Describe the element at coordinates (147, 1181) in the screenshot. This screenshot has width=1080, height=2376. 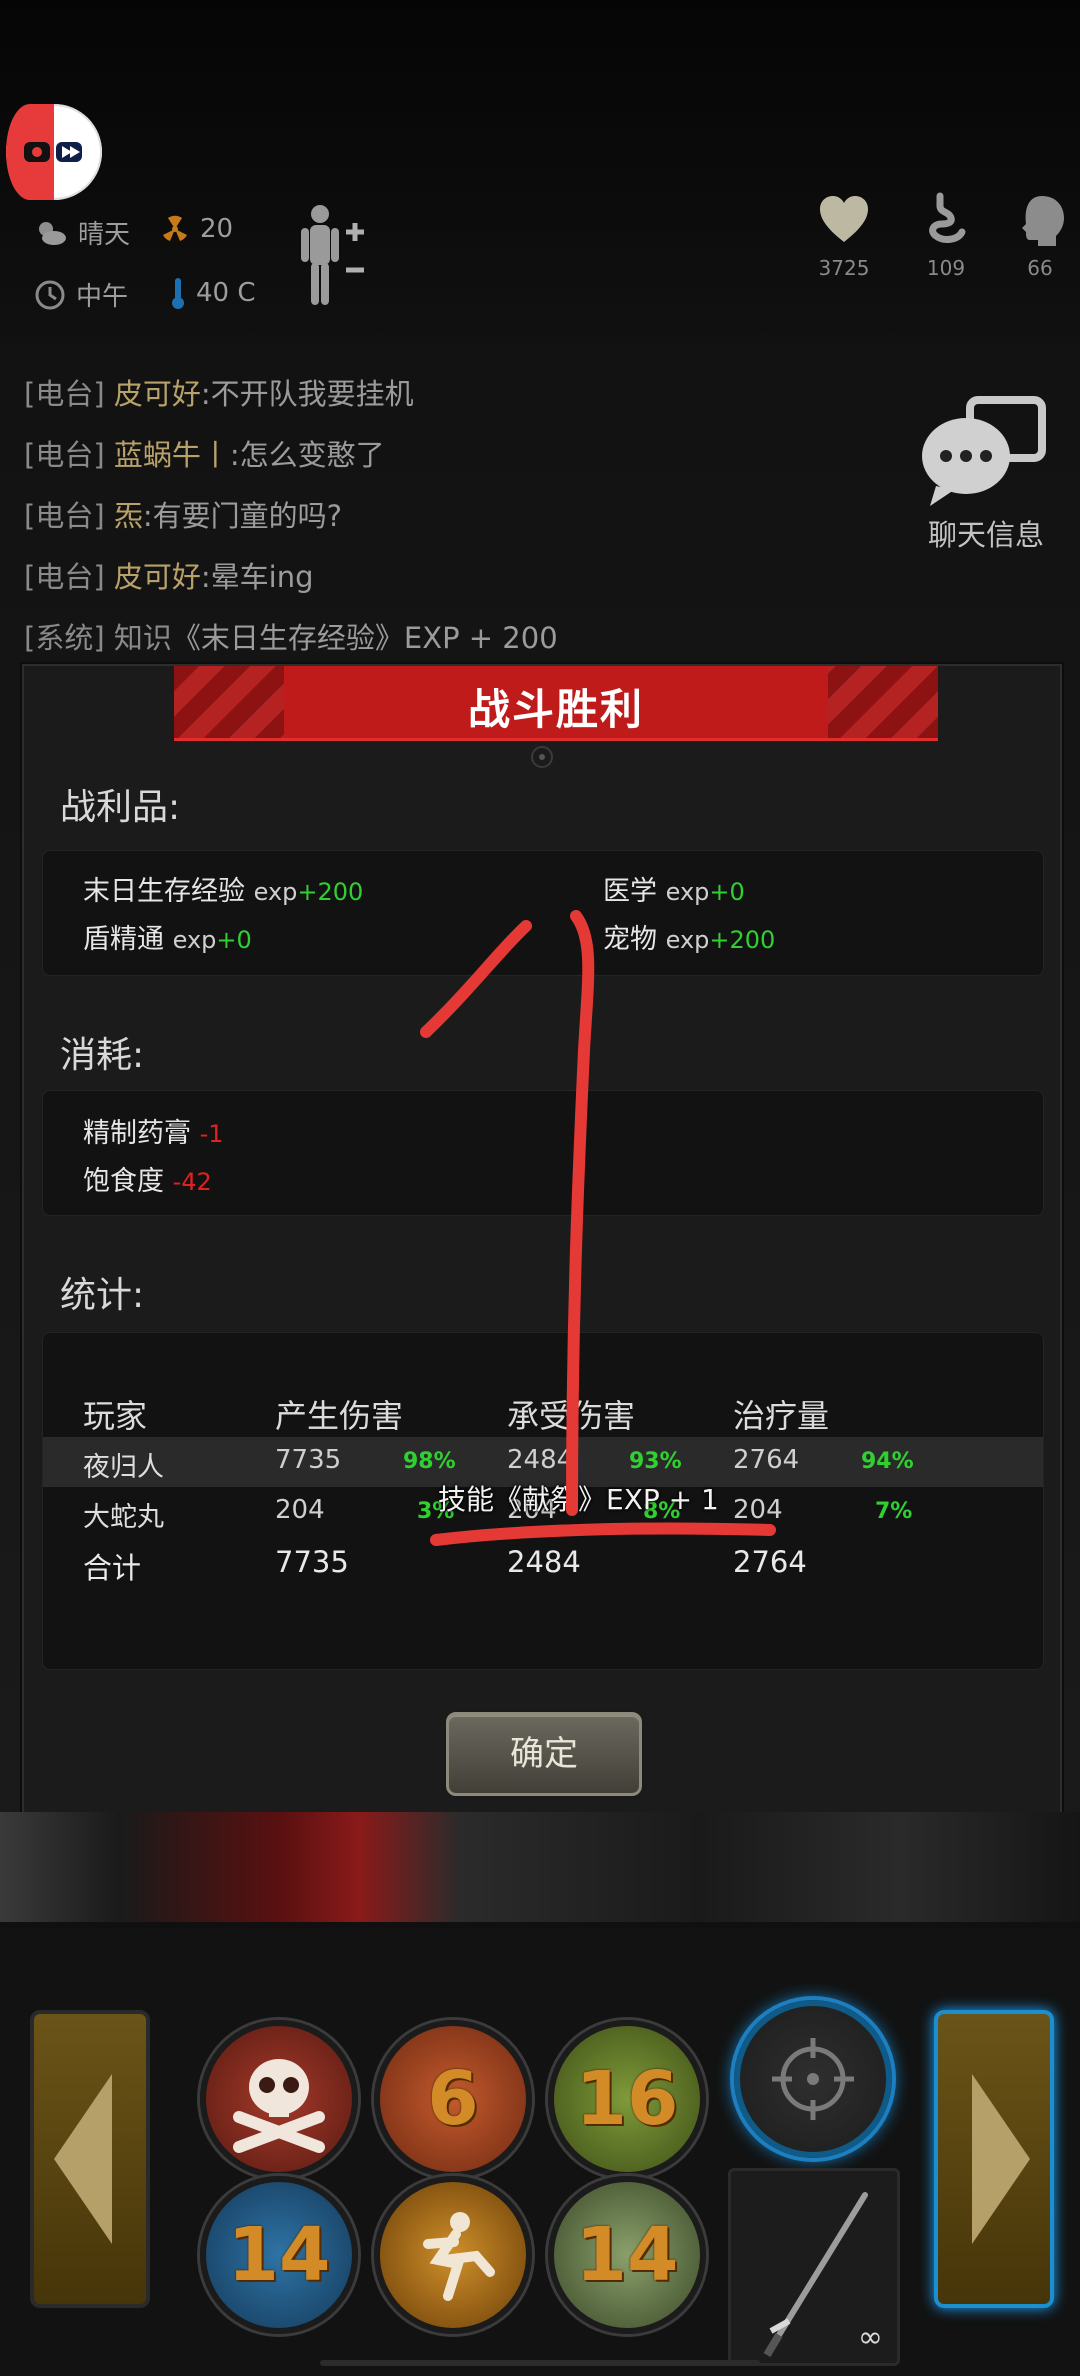
I see `consume-item: 饱食度 -42` at that location.